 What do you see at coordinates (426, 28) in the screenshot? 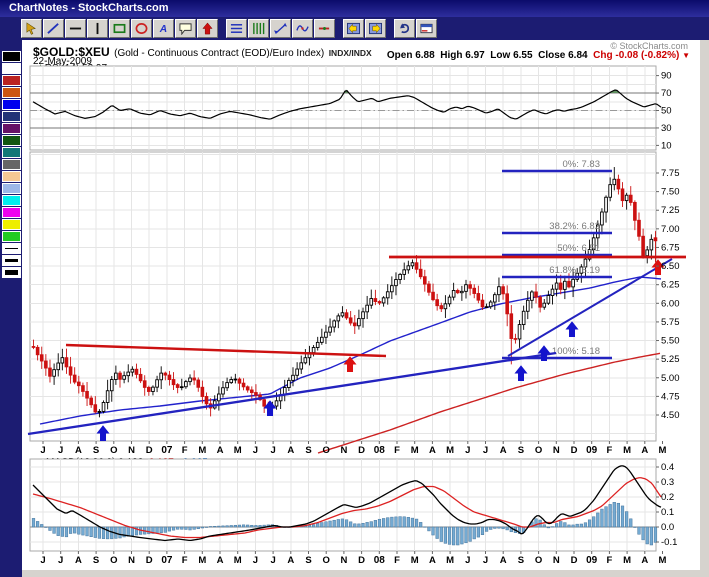
I see `panel-settings-button` at bounding box center [426, 28].